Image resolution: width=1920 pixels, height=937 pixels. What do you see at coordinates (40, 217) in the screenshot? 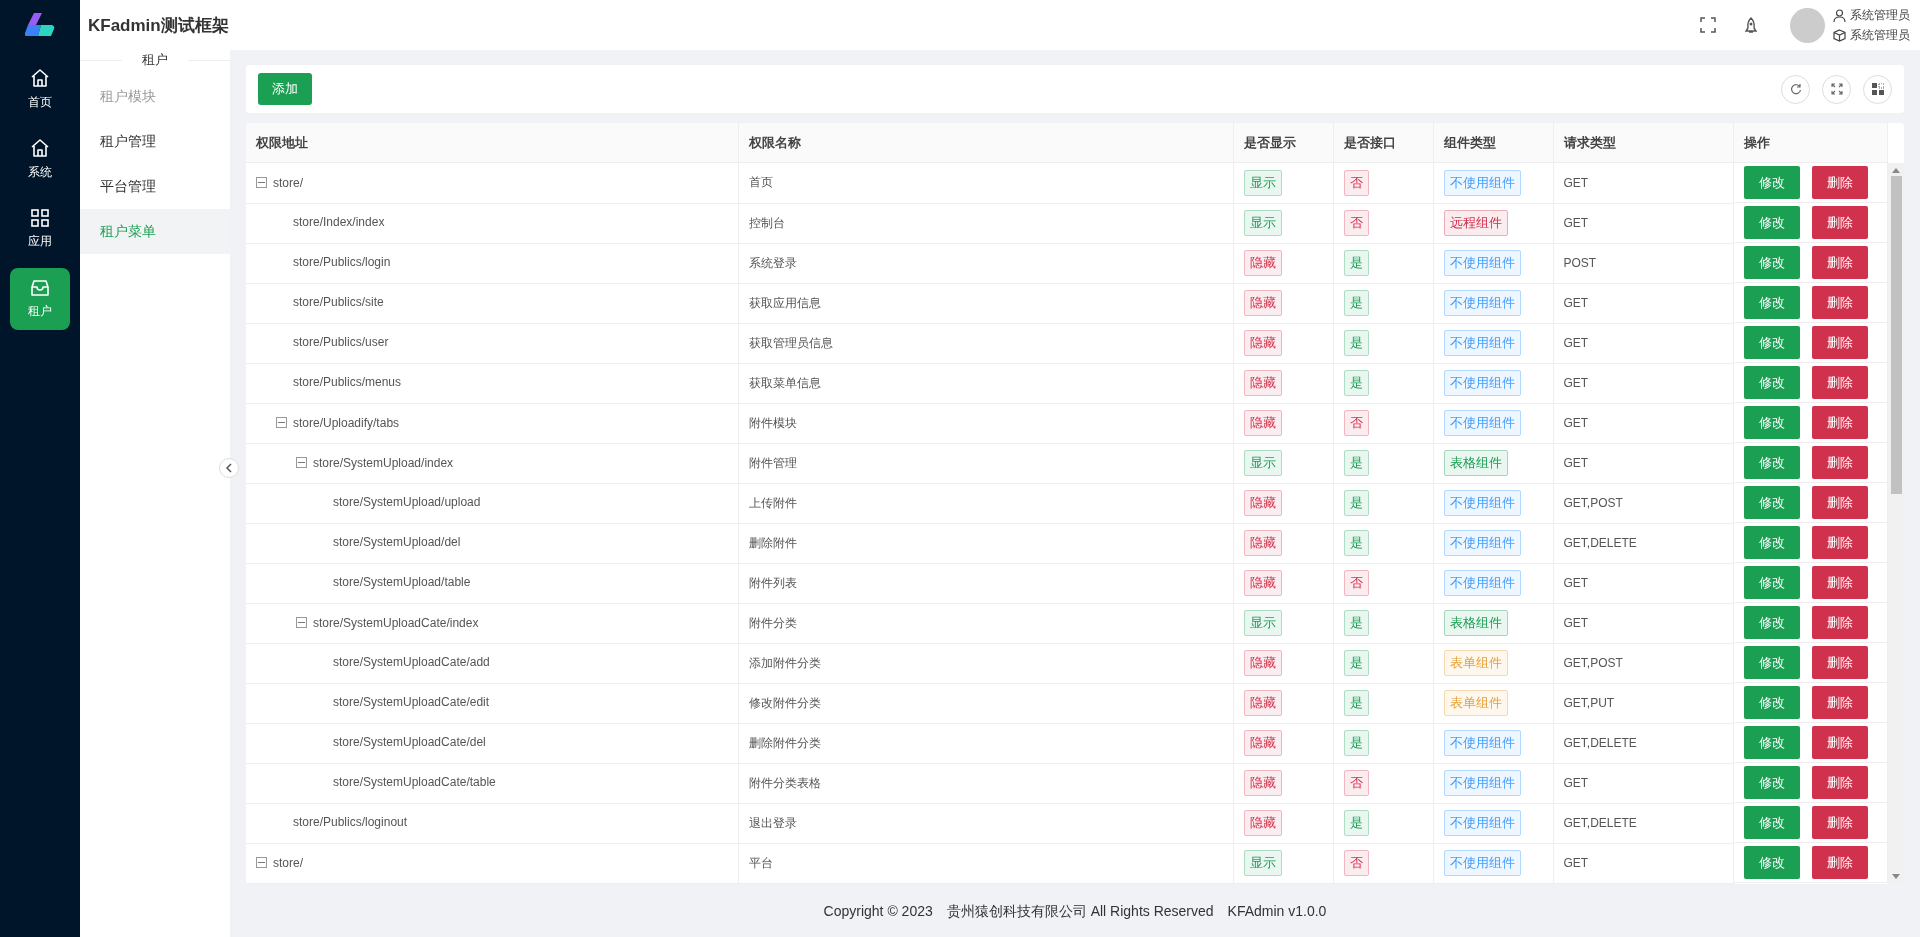
I see `grid-icon` at bounding box center [40, 217].